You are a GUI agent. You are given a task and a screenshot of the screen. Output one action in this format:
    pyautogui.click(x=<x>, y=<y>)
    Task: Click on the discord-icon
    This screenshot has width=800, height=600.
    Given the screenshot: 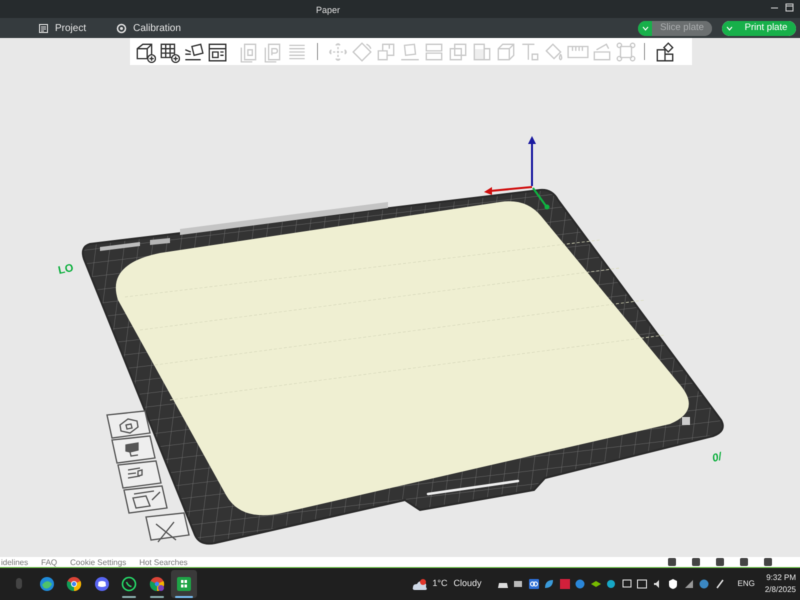 What is the action you would take?
    pyautogui.click(x=102, y=584)
    